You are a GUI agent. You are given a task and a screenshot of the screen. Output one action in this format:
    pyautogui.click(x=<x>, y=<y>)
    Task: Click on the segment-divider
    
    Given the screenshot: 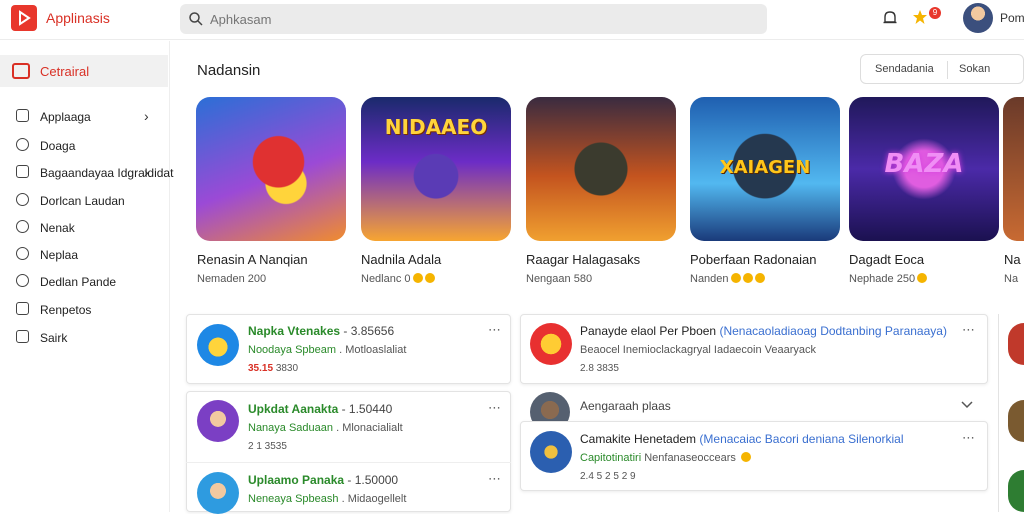 What is the action you would take?
    pyautogui.click(x=947, y=70)
    